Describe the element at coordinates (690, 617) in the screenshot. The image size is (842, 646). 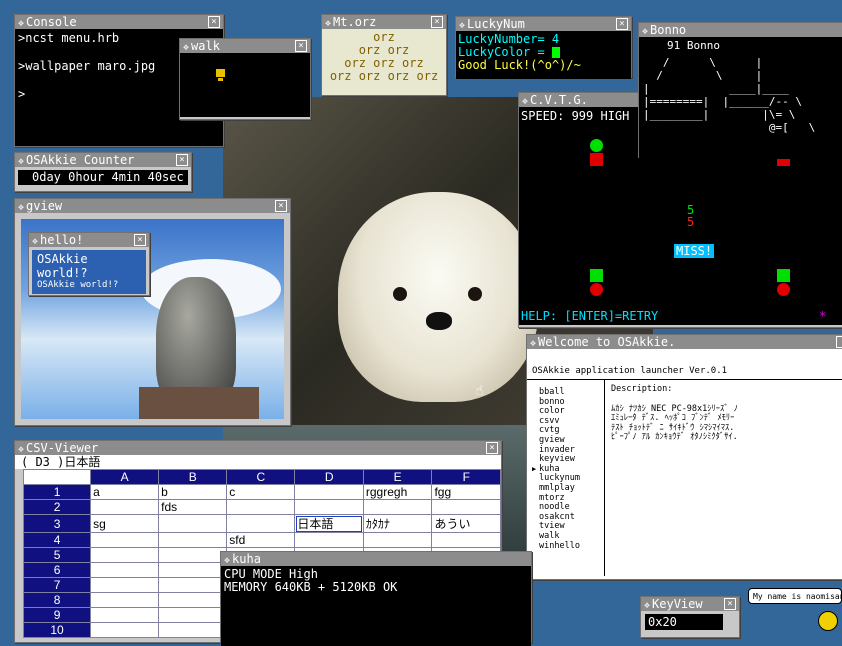
I see `keyview-window: ❖ KeyView × 0x20` at that location.